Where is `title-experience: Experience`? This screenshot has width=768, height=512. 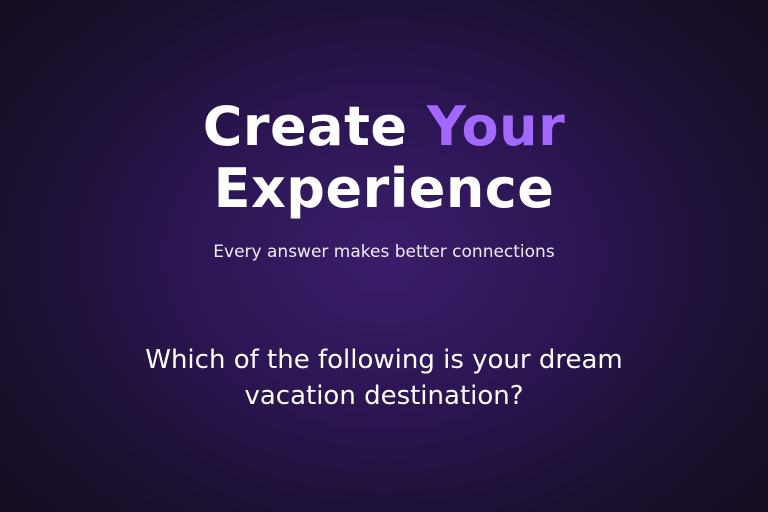 title-experience: Experience is located at coordinates (384, 188).